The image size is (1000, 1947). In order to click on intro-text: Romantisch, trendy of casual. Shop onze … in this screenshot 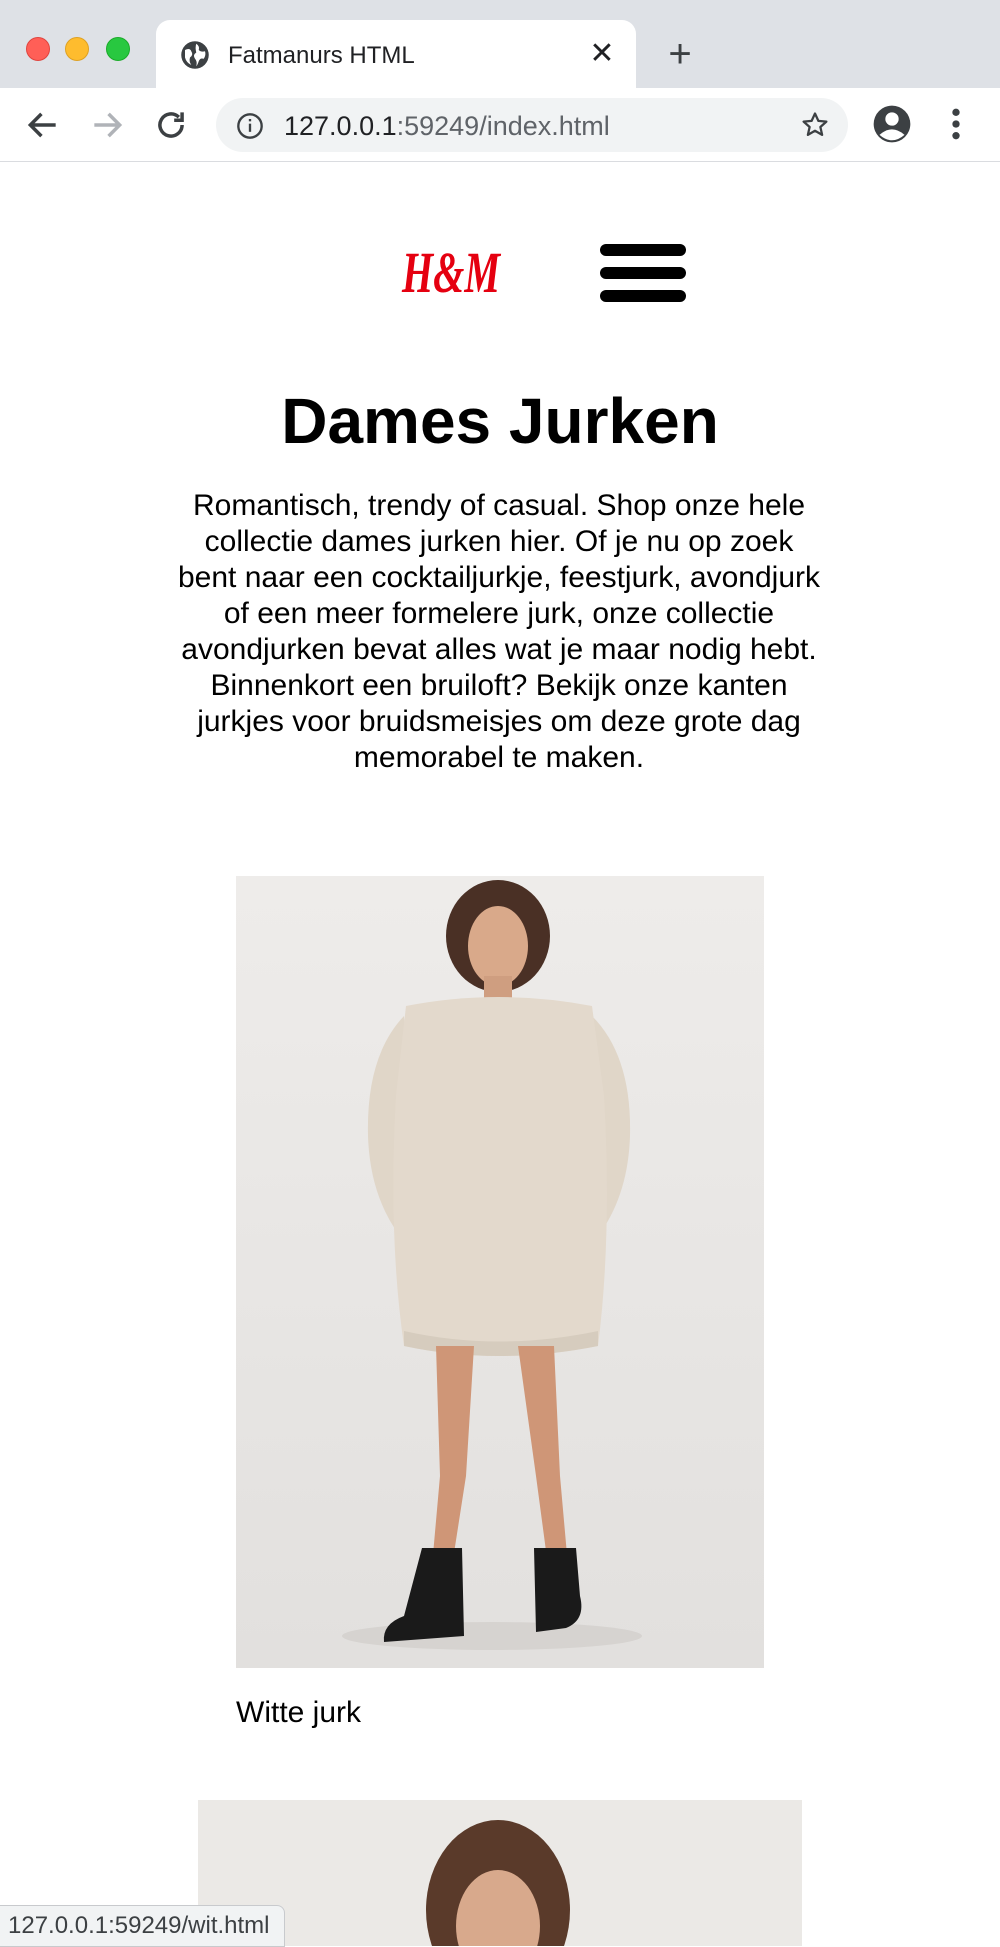, I will do `click(499, 631)`.